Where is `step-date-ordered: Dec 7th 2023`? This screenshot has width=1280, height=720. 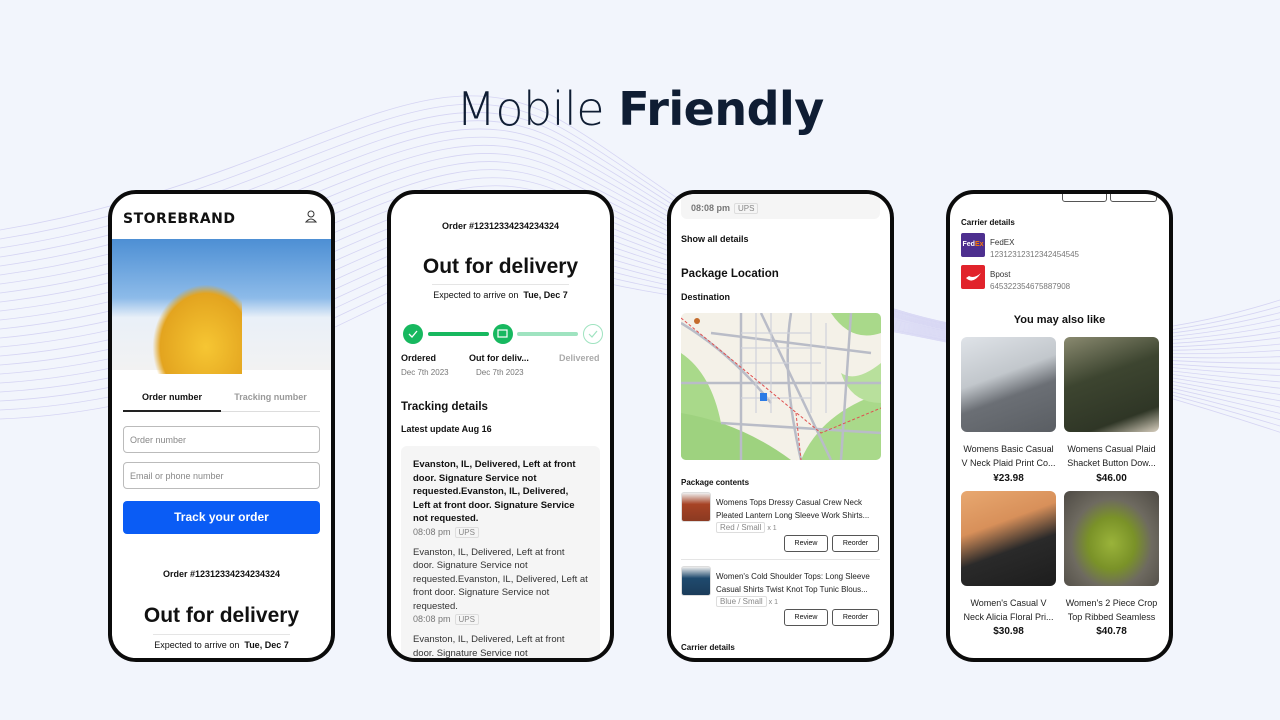 step-date-ordered: Dec 7th 2023 is located at coordinates (425, 372).